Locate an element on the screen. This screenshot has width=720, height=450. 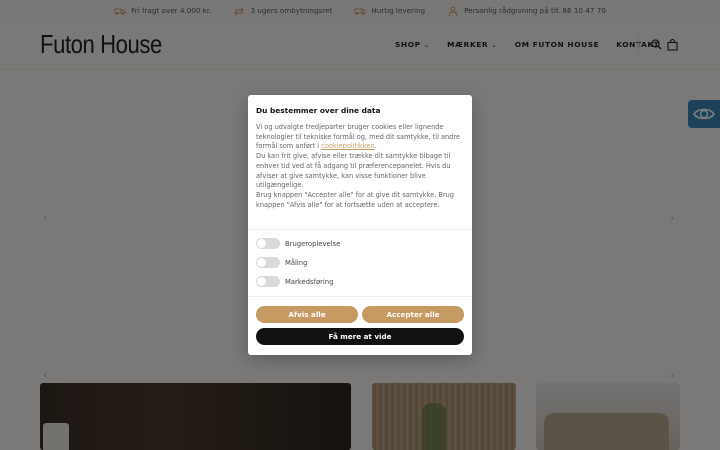
toggle-label: Måling is located at coordinates (296, 262).